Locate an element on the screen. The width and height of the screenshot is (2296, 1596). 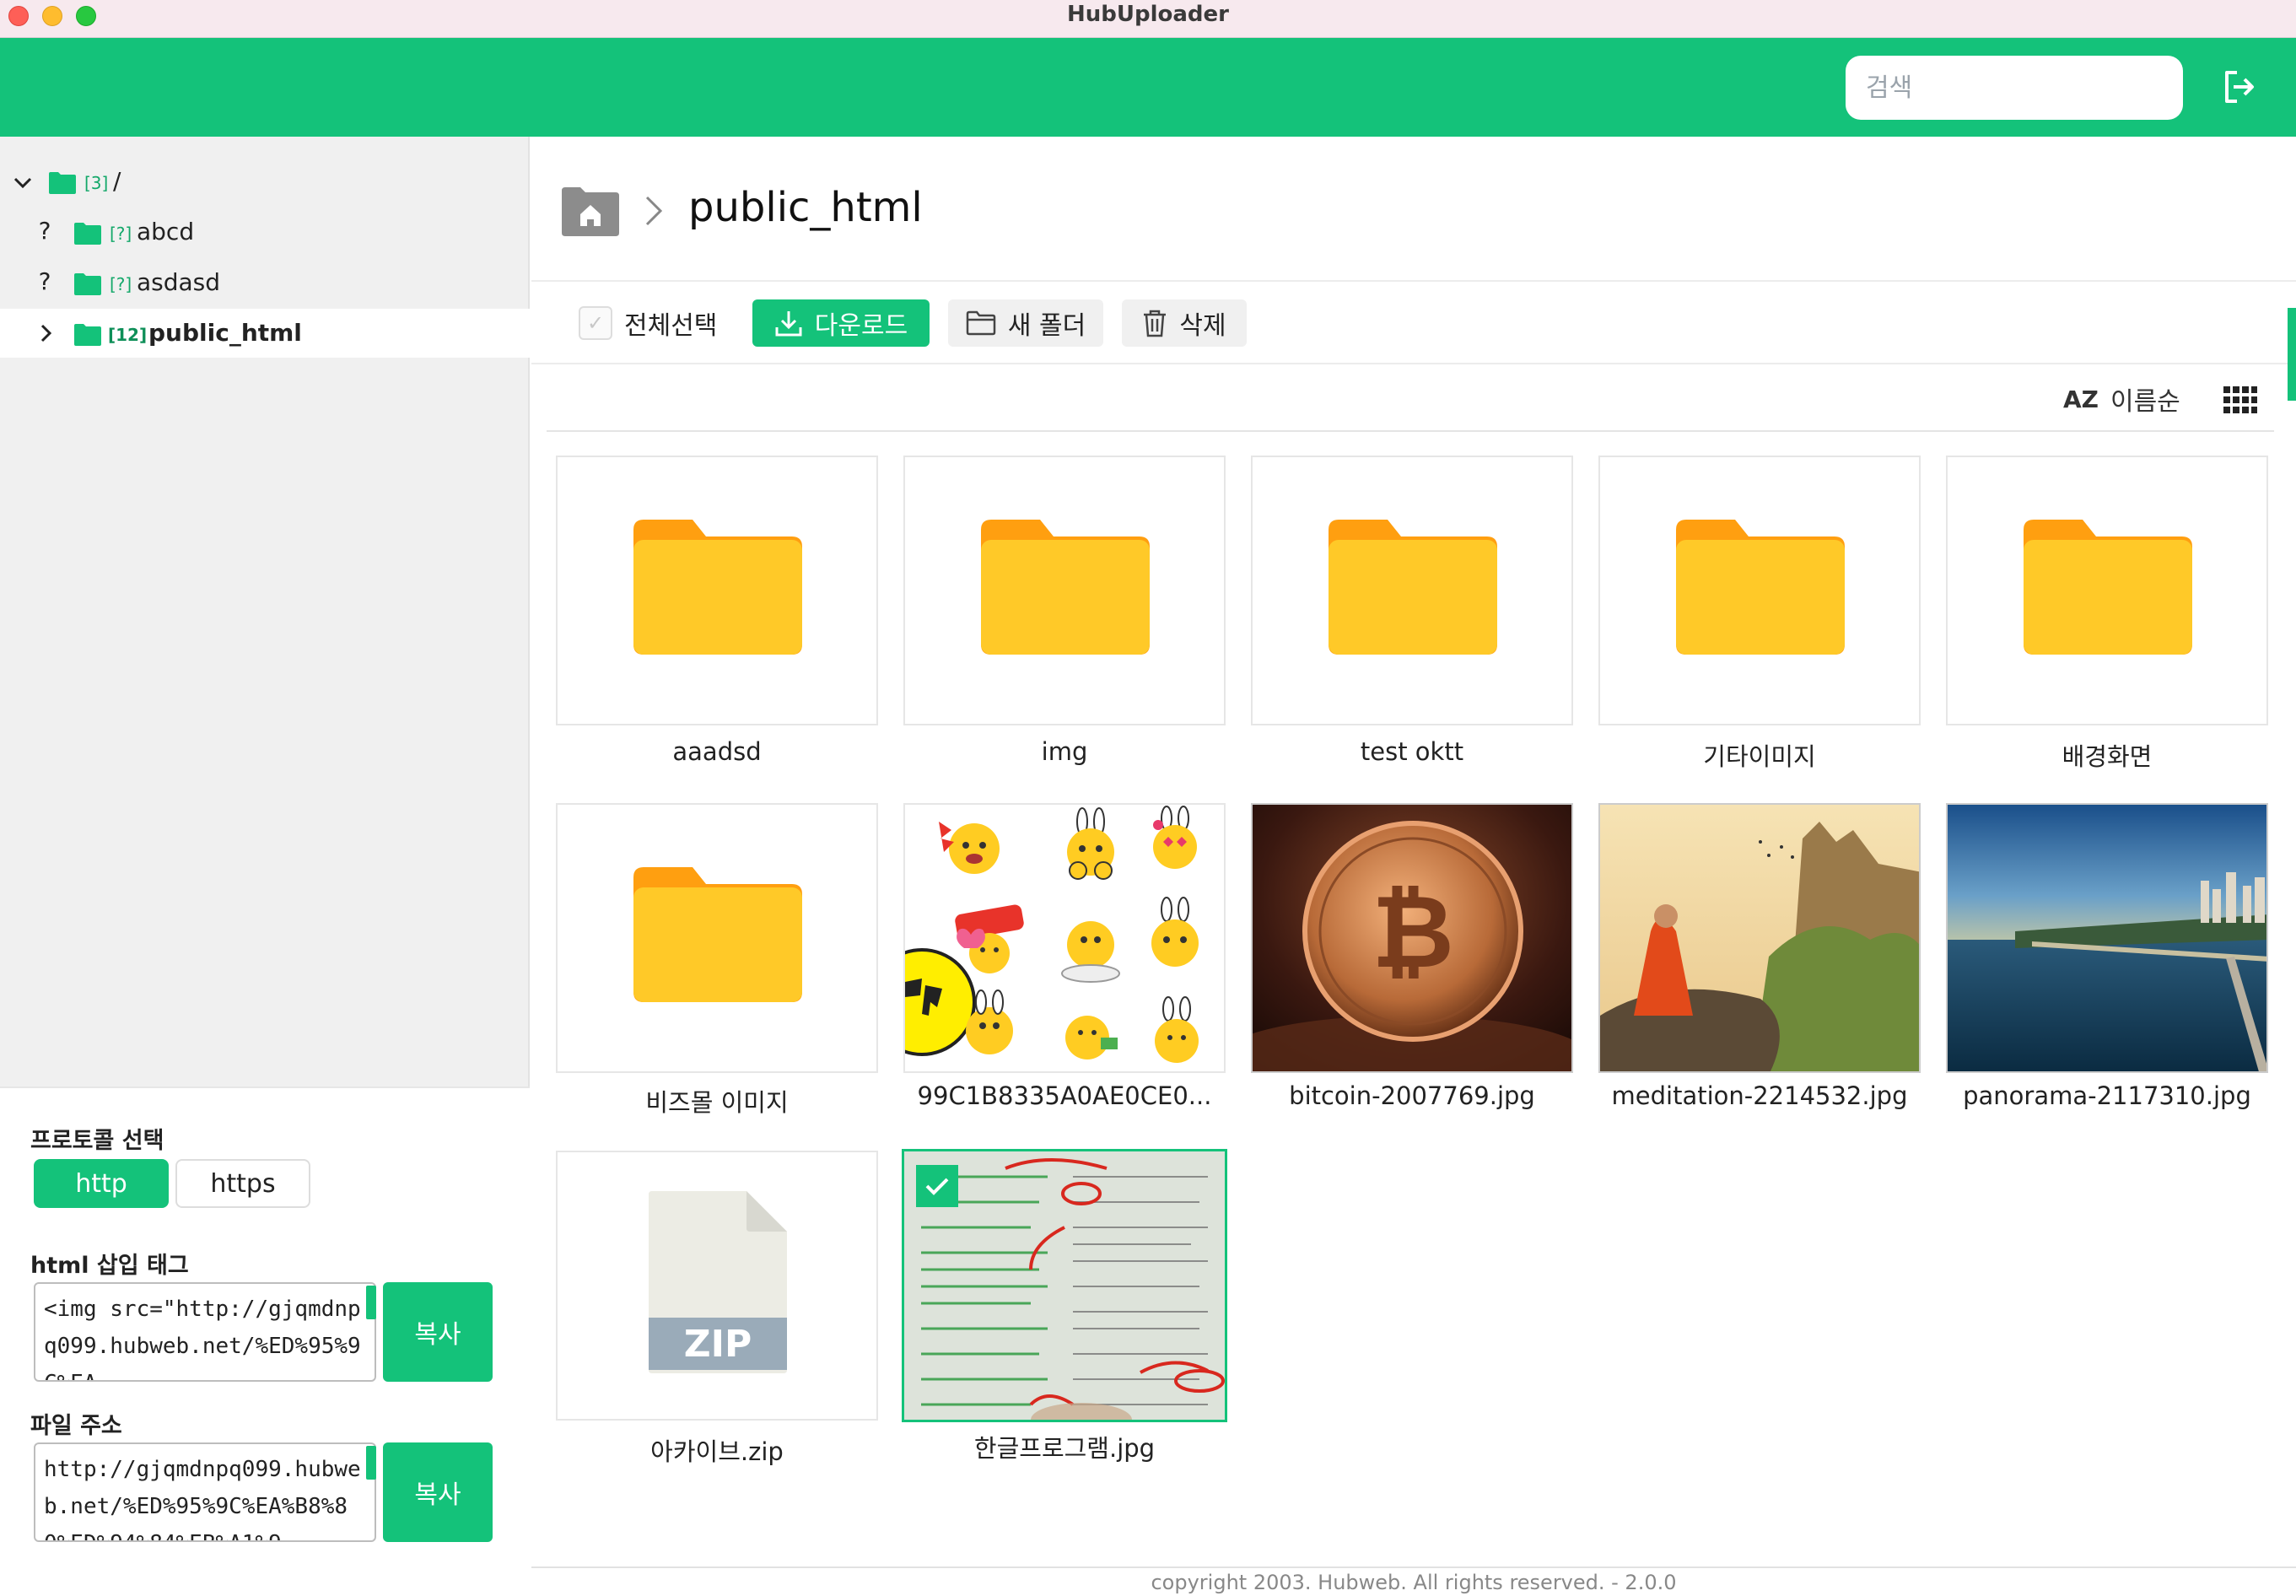
logout-icon is located at coordinates (2239, 87).